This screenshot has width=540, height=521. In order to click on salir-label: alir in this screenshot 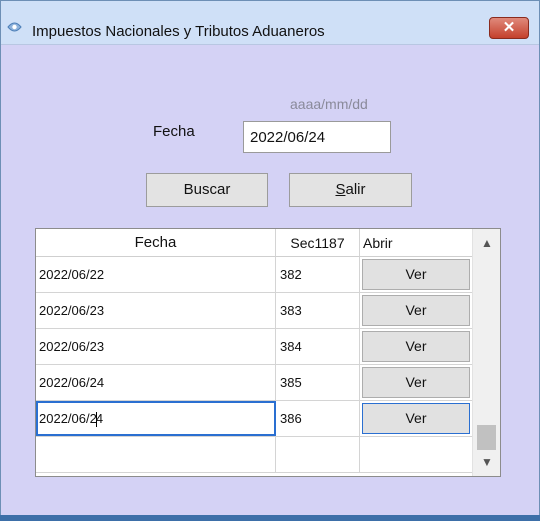, I will do `click(355, 189)`.